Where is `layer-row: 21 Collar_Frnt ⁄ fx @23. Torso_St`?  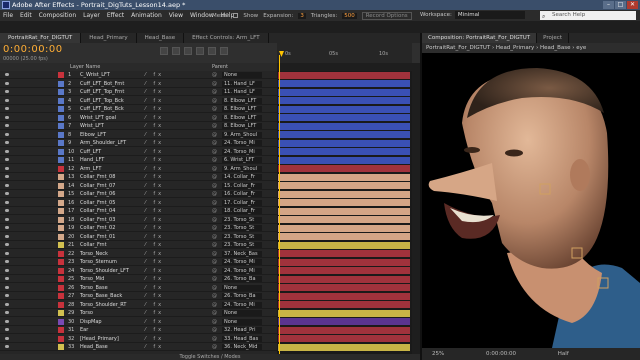 layer-row: 21 Collar_Frnt ⁄ fx @23. Torso_St is located at coordinates (138, 245).